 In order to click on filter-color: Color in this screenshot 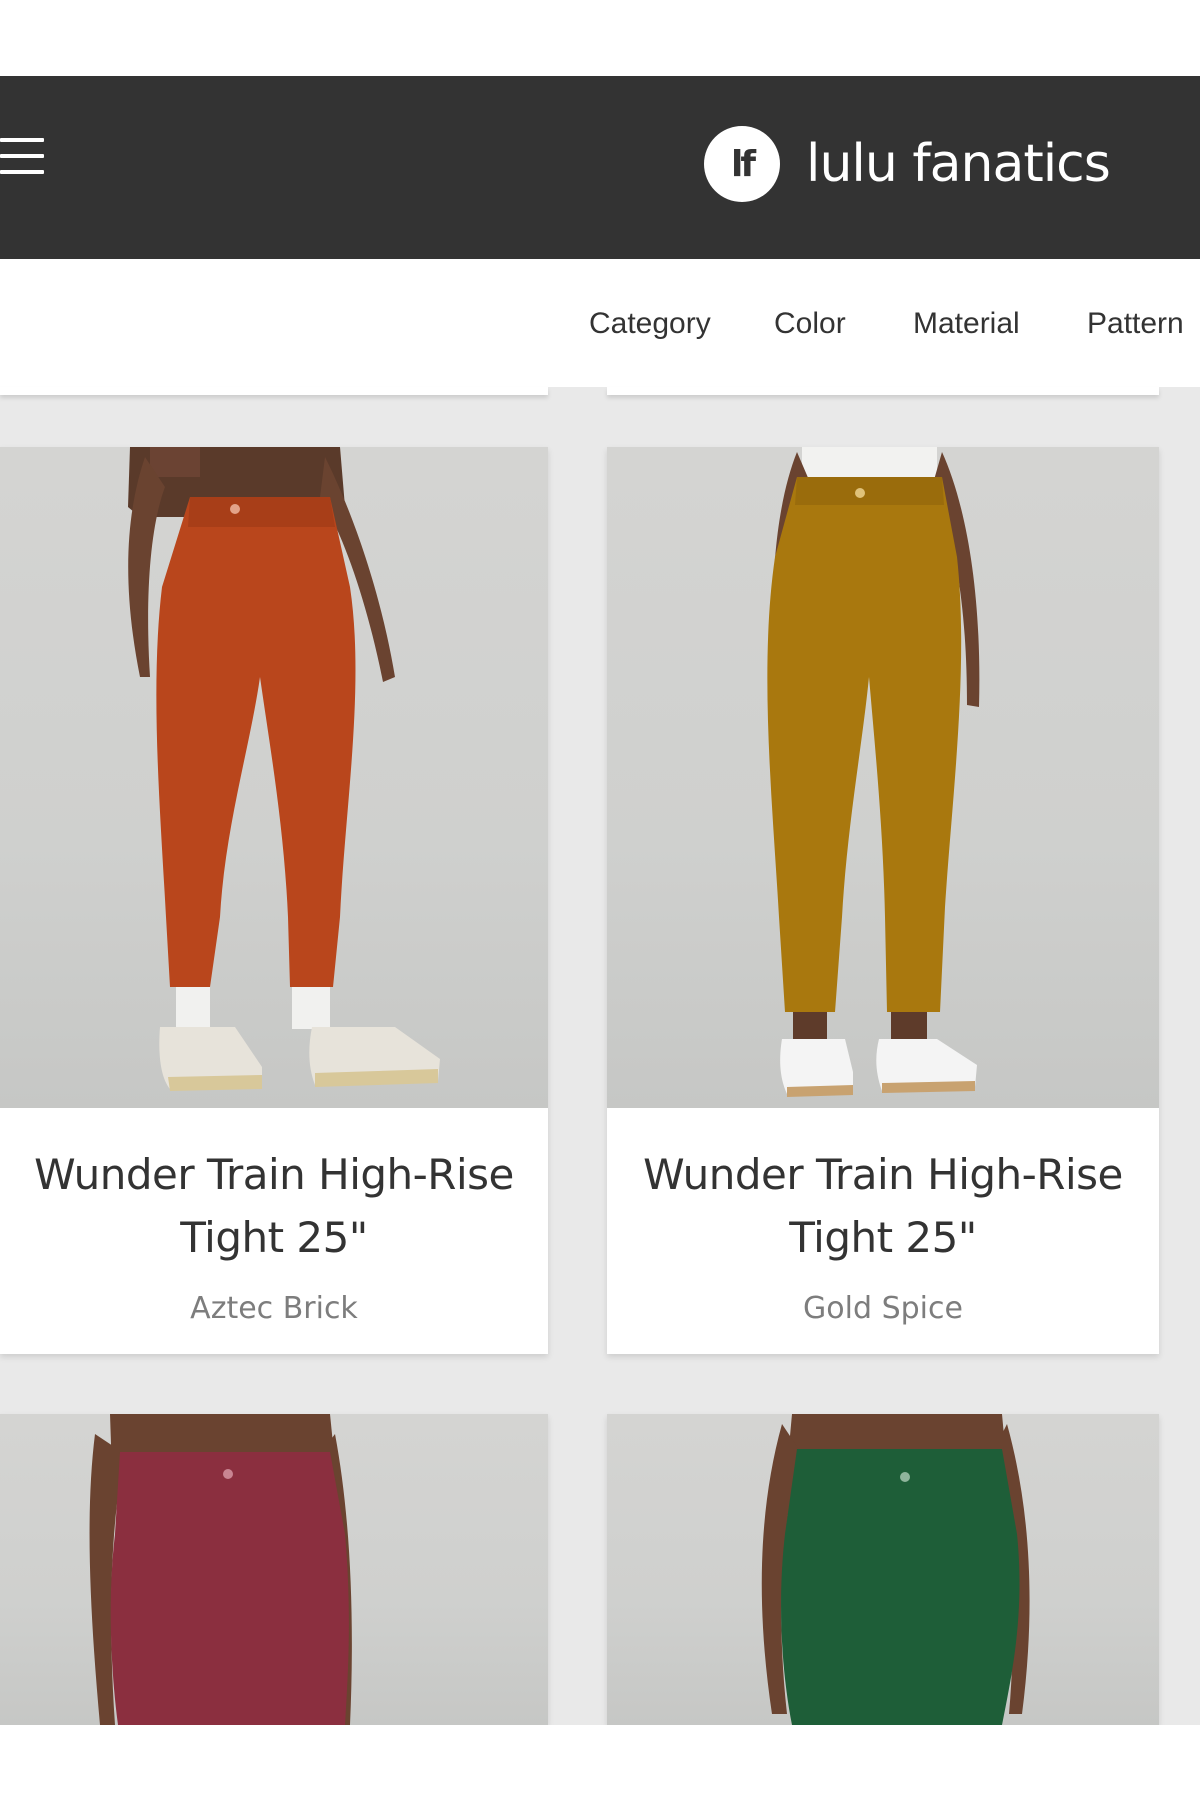, I will do `click(810, 324)`.